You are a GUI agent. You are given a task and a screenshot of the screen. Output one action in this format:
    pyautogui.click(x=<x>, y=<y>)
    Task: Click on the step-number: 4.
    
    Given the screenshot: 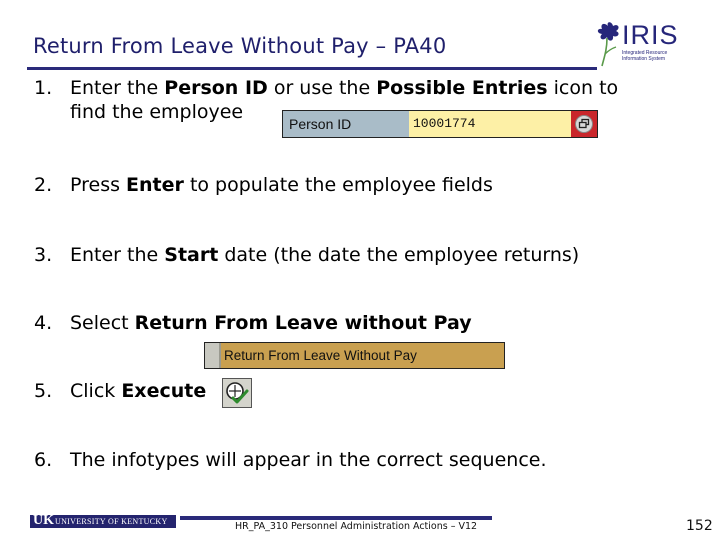 What is the action you would take?
    pyautogui.click(x=43, y=323)
    